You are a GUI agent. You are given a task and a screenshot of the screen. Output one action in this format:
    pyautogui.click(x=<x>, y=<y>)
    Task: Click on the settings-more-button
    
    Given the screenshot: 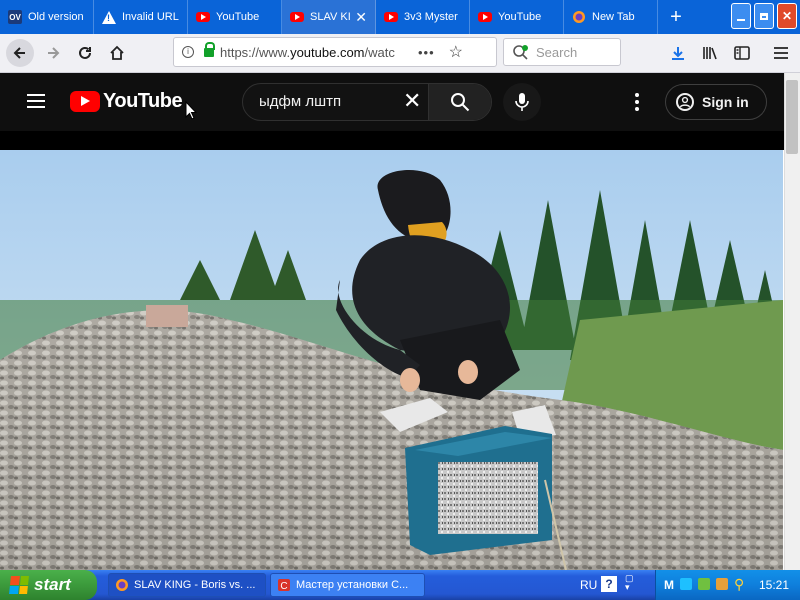 What is the action you would take?
    pyautogui.click(x=637, y=102)
    